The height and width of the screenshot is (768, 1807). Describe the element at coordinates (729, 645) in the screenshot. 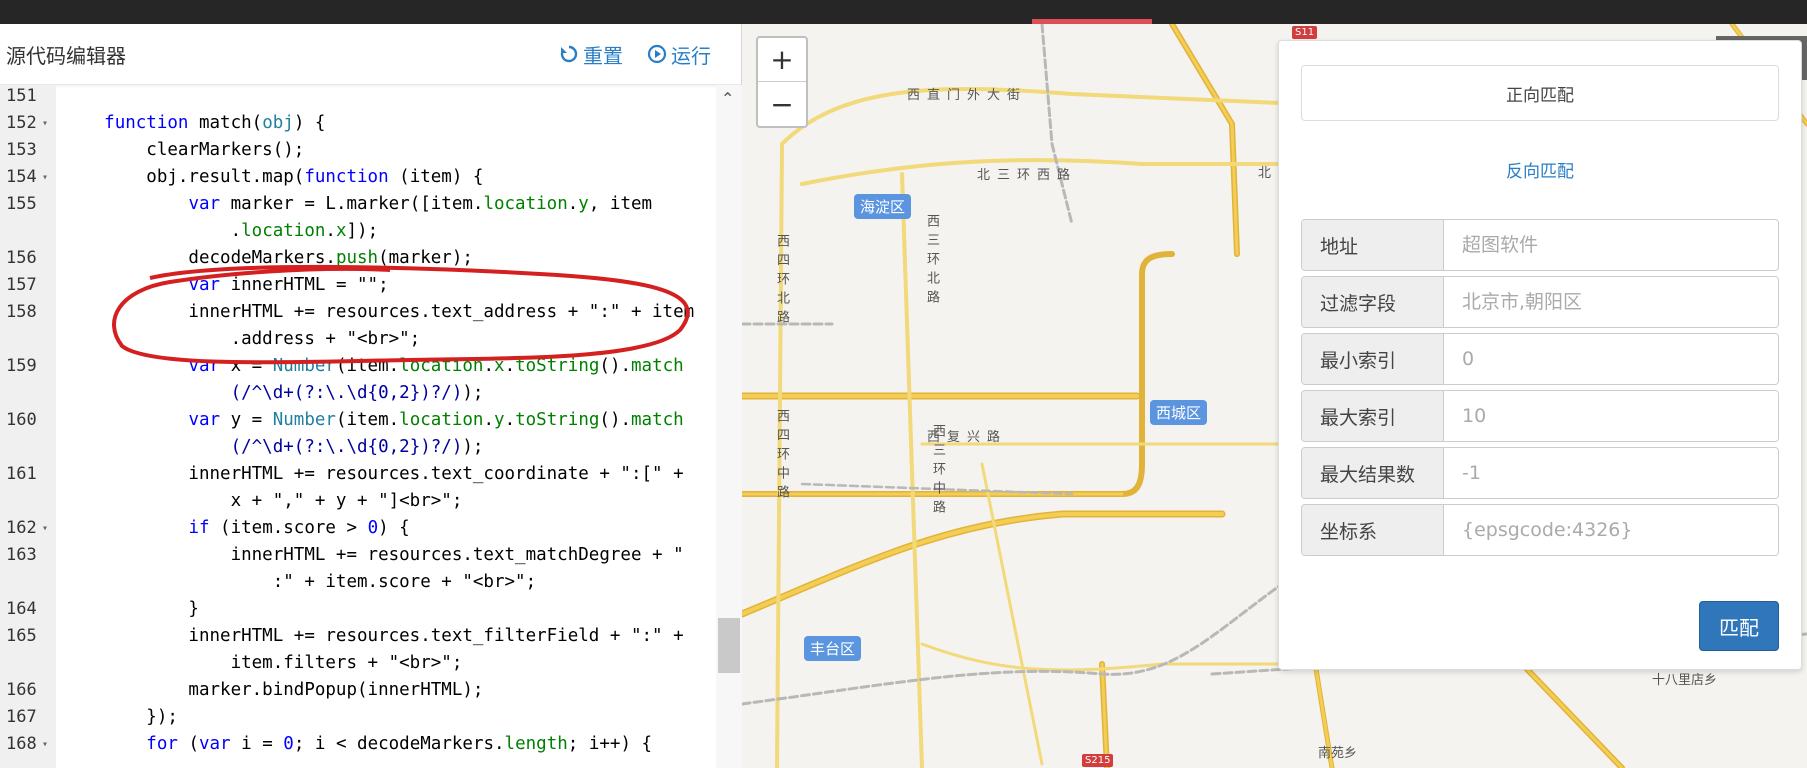

I see `scrollbar-thumb` at that location.